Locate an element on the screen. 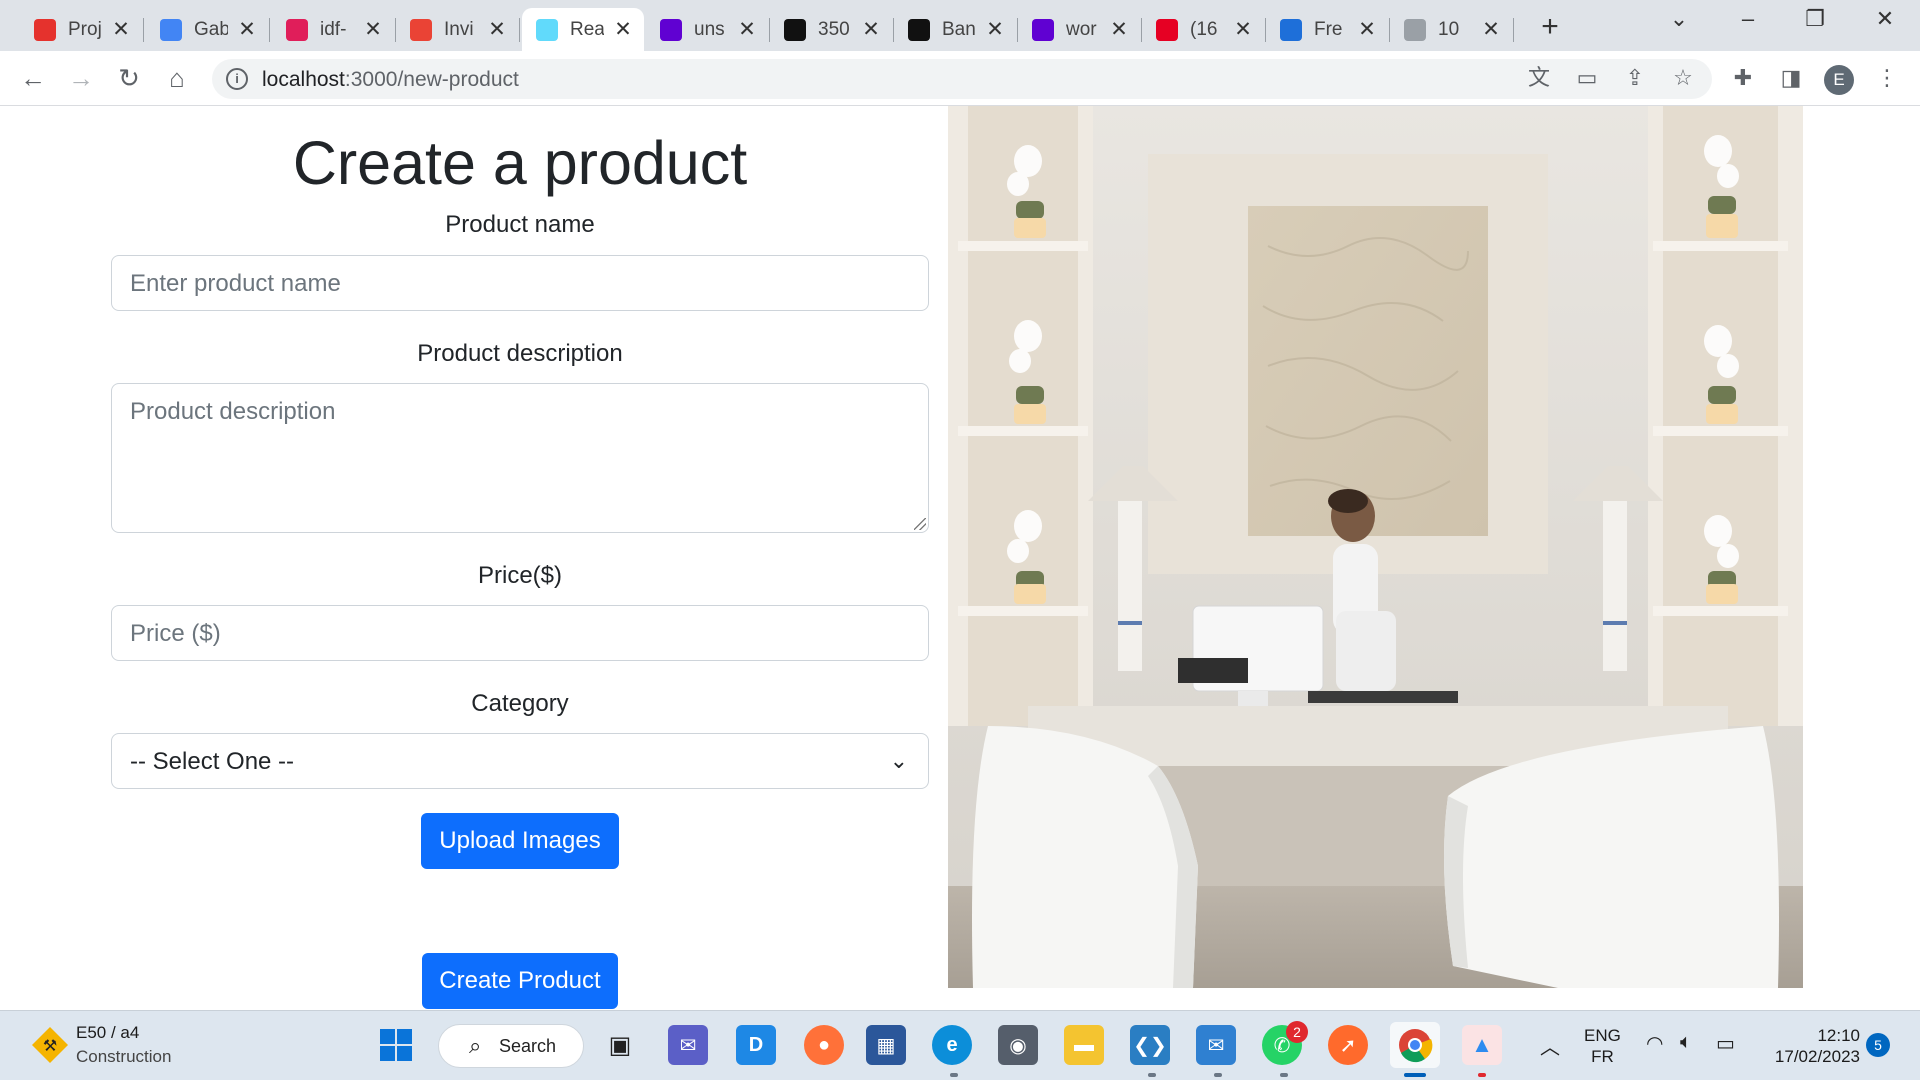 This screenshot has width=1920, height=1080. browser-tab: (16 ✕ is located at coordinates (1204, 29).